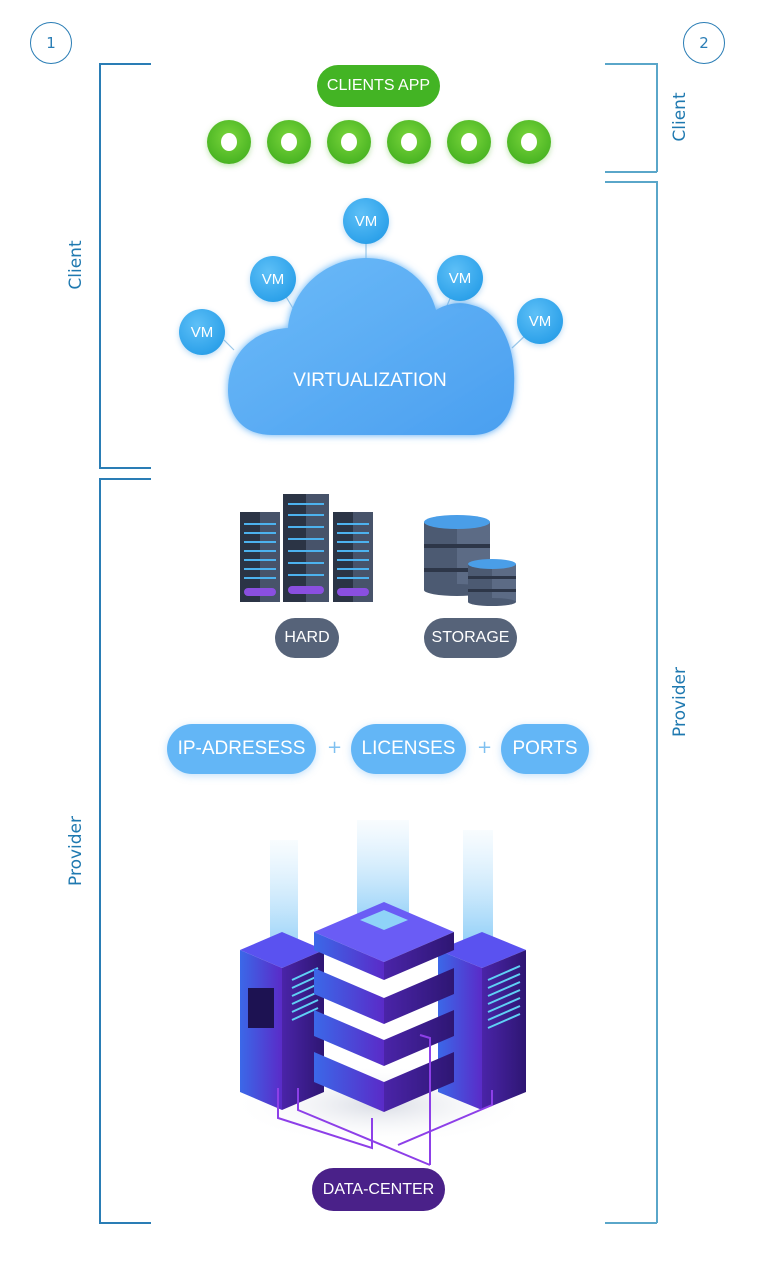 Image resolution: width=757 pixels, height=1280 pixels. Describe the element at coordinates (470, 560) in the screenshot. I see `storage-icon` at that location.